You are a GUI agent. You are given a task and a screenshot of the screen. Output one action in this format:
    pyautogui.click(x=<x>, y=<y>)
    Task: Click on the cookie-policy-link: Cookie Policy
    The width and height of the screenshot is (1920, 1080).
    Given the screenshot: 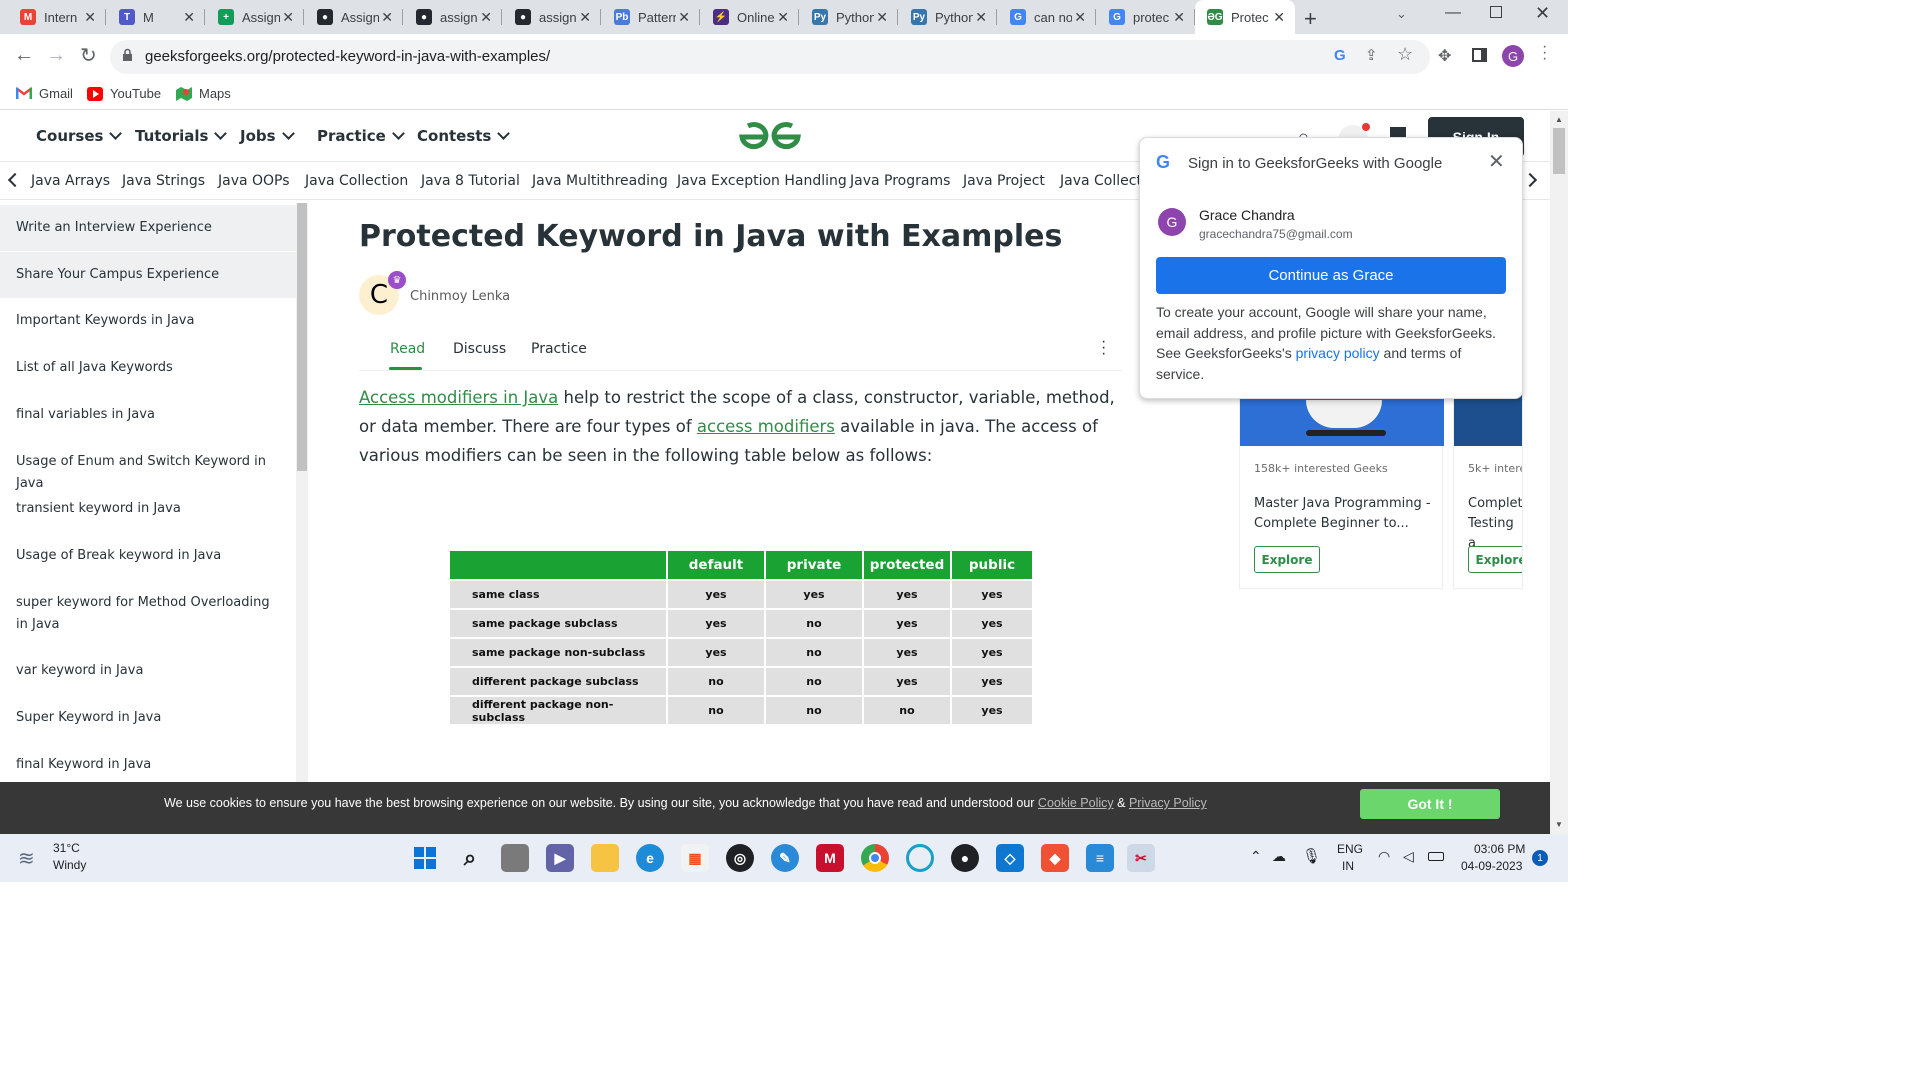 What is the action you would take?
    pyautogui.click(x=1076, y=803)
    